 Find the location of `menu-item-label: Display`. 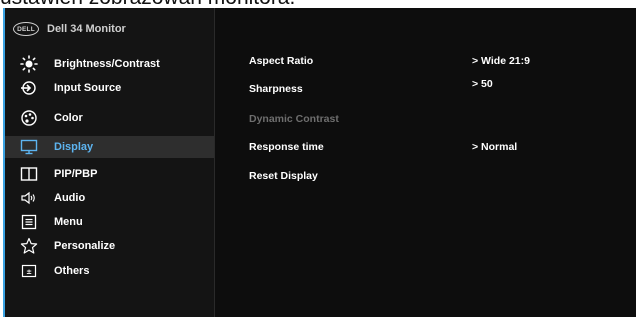

menu-item-label: Display is located at coordinates (74, 147).